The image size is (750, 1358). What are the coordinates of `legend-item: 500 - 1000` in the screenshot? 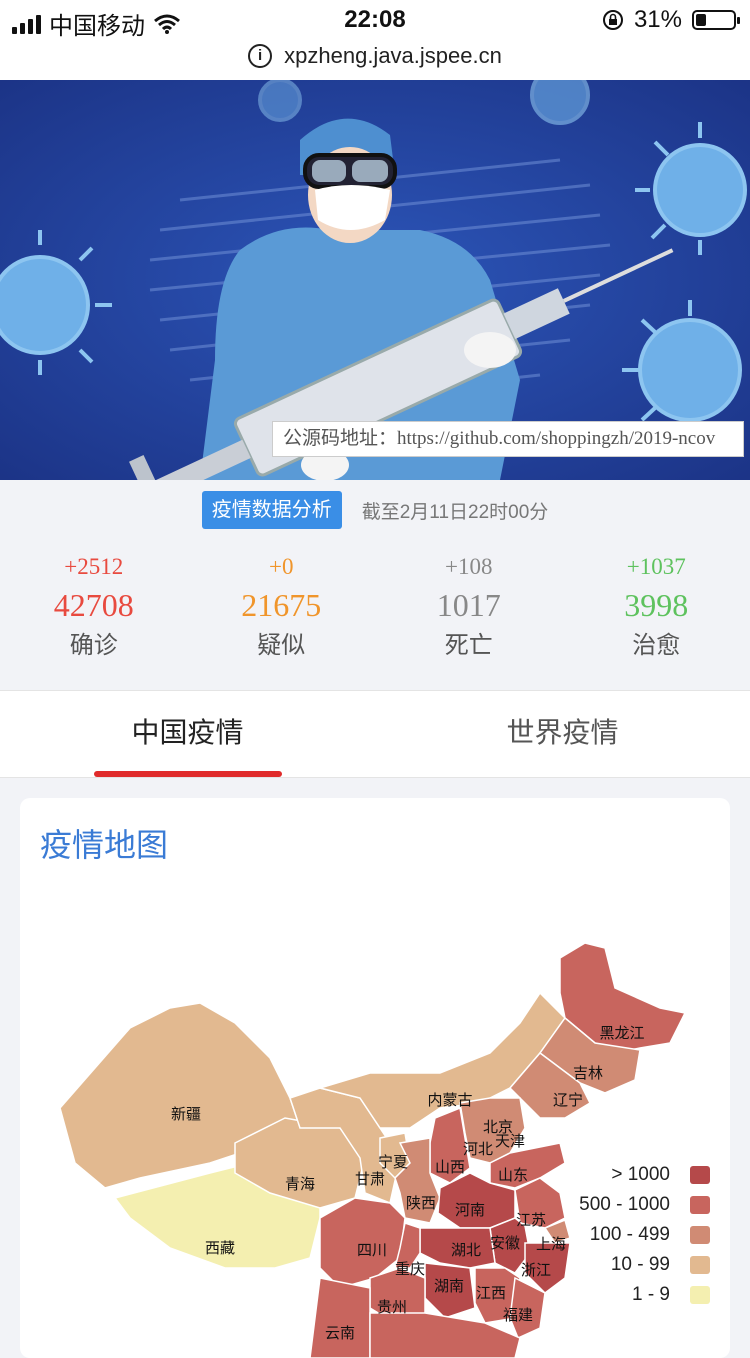 It's located at (644, 1205).